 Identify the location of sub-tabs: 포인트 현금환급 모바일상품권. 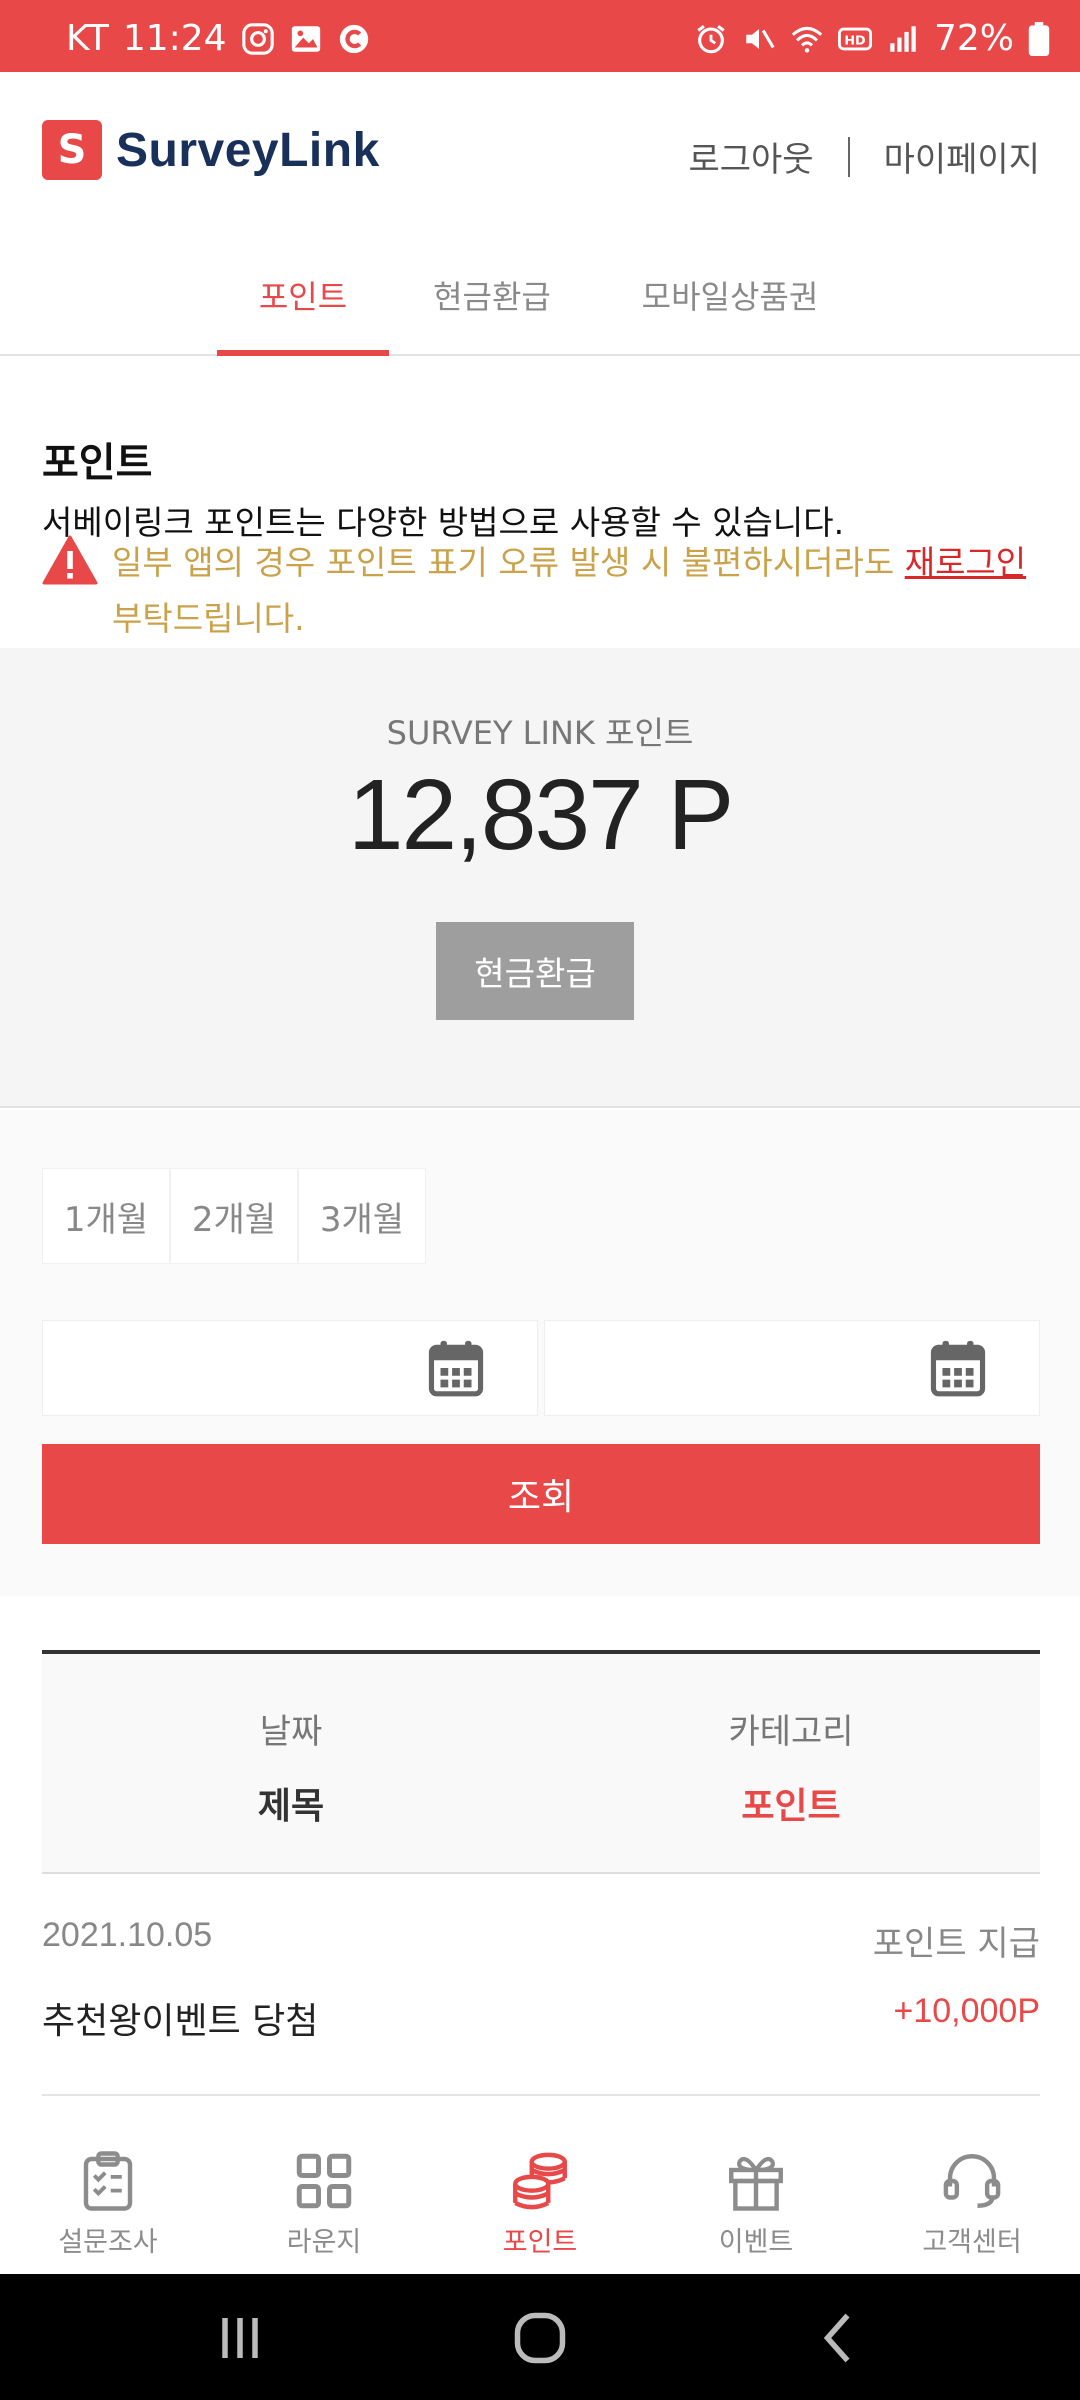
(540, 293).